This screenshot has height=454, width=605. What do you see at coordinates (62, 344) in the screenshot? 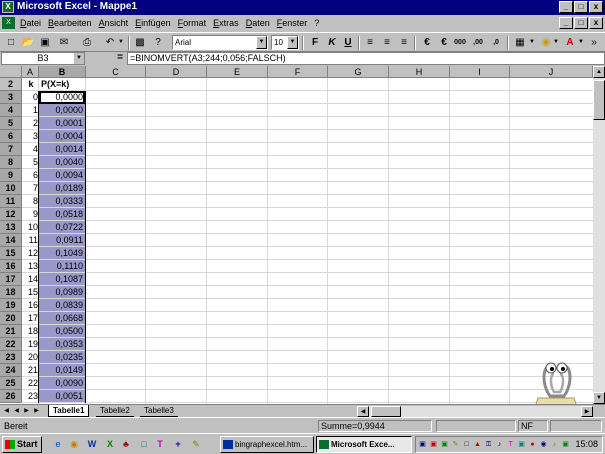
I see `cell-b22: 0,0353` at bounding box center [62, 344].